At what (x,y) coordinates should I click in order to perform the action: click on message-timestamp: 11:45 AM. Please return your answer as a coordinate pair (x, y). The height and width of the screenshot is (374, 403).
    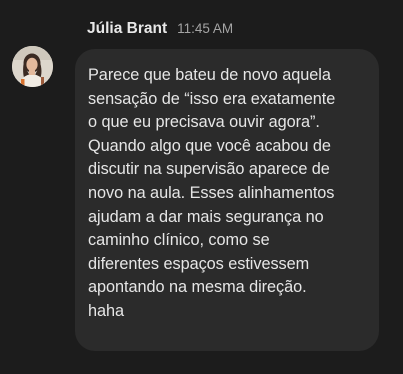
    Looking at the image, I should click on (205, 28).